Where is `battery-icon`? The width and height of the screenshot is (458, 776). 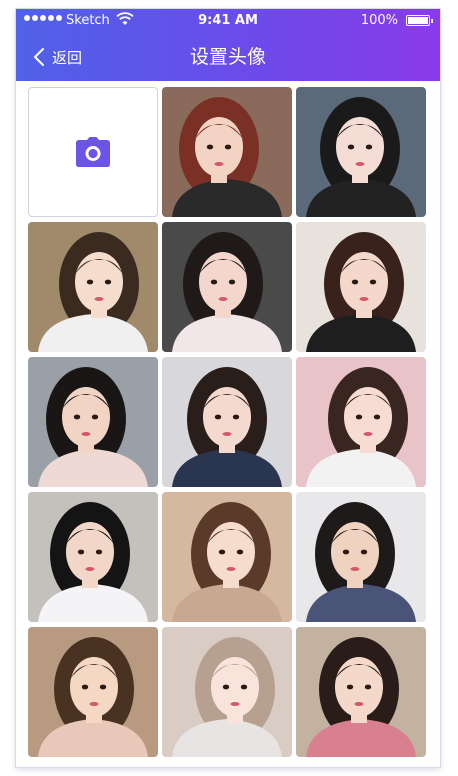
battery-icon is located at coordinates (419, 20).